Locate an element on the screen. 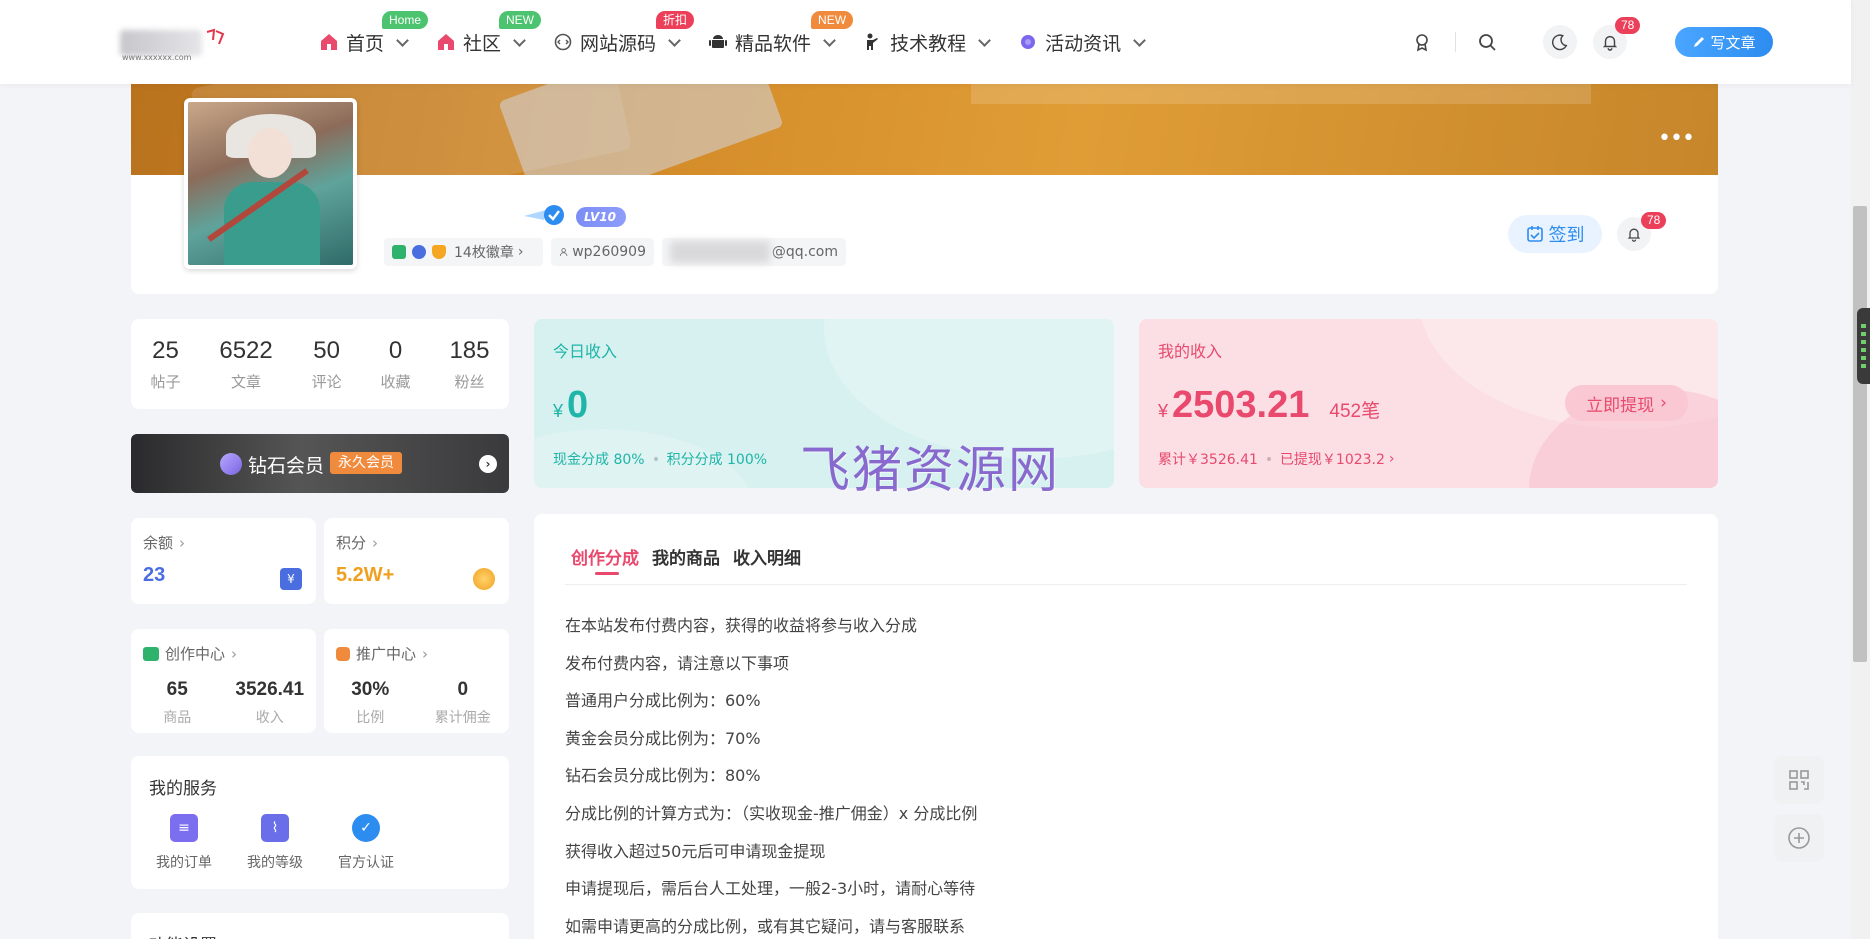 The height and width of the screenshot is (939, 1870). vip-permanent-tag: 永久会员 is located at coordinates (366, 463).